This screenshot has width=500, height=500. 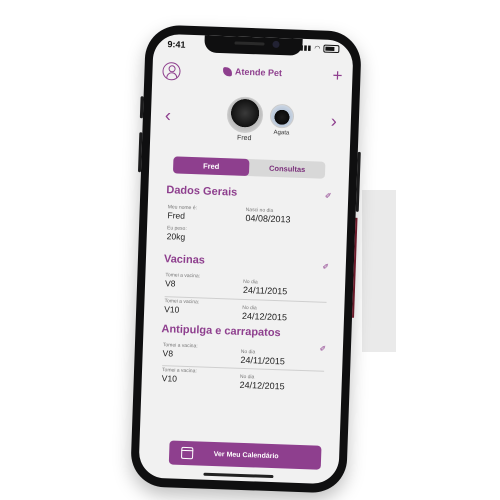 What do you see at coordinates (176, 215) in the screenshot?
I see `name-value: Fred` at bounding box center [176, 215].